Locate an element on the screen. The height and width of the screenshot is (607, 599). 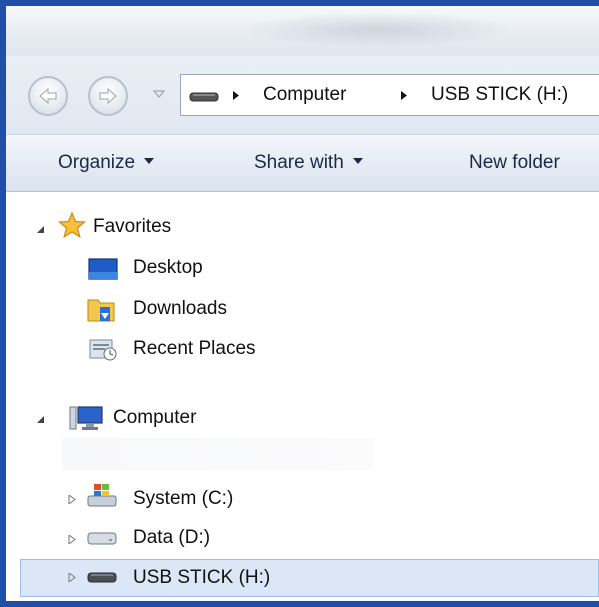
recent-places-icon is located at coordinates (103, 350).